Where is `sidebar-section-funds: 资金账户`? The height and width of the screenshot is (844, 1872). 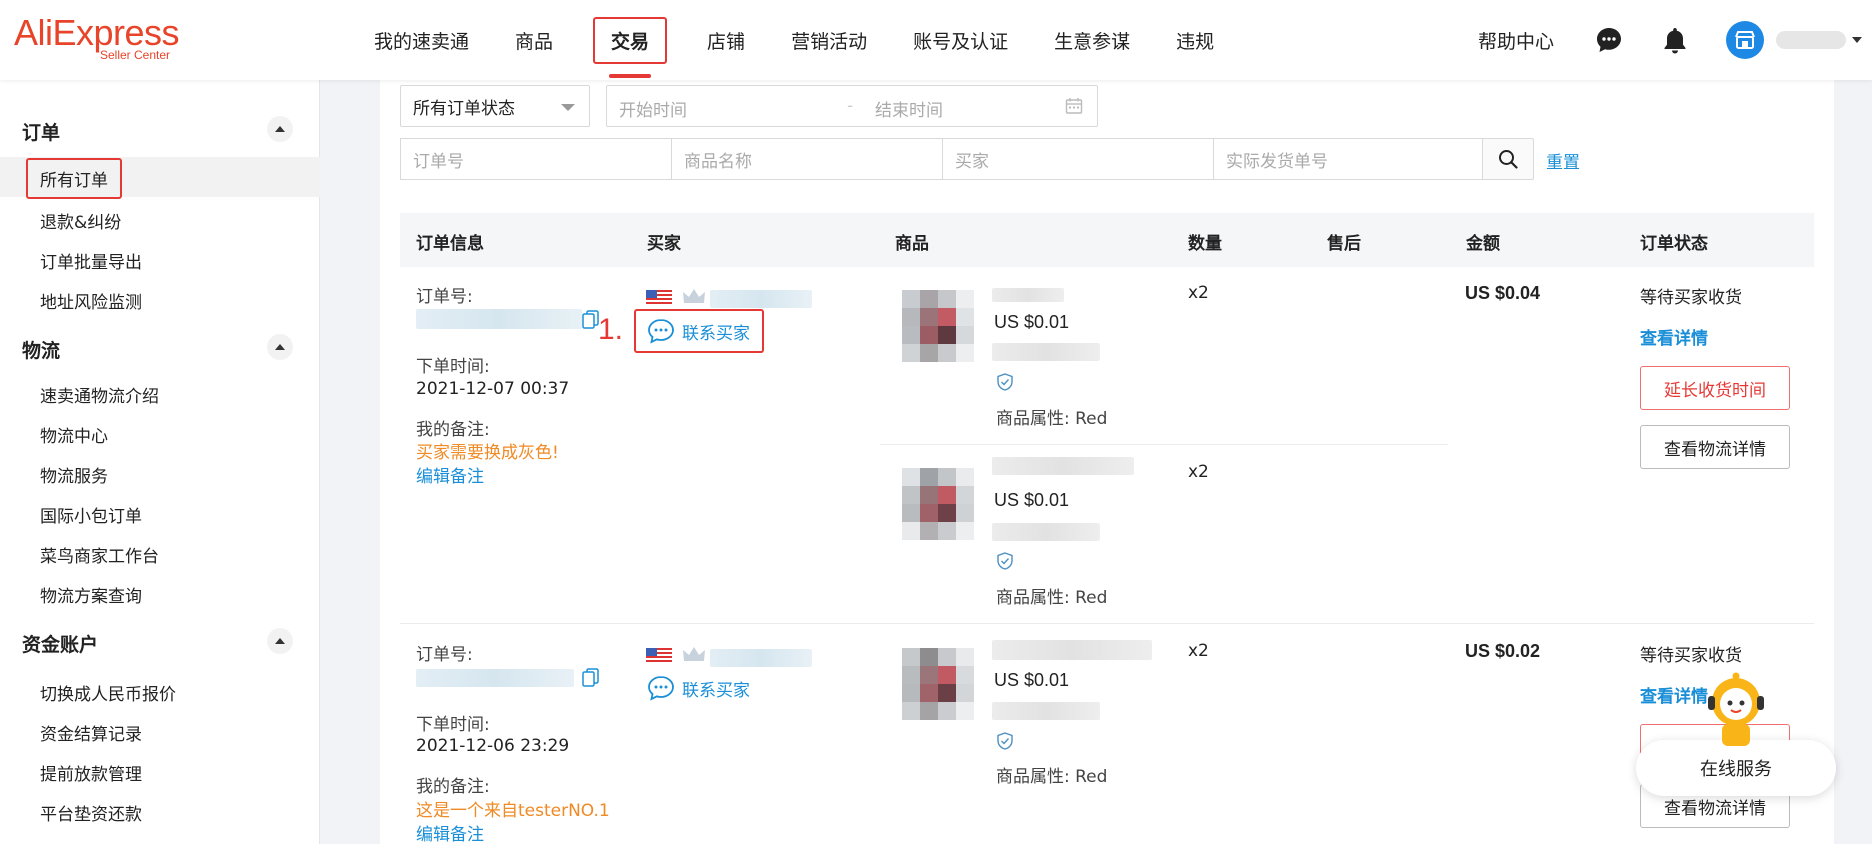
sidebar-section-funds: 资金账户 is located at coordinates (60, 643).